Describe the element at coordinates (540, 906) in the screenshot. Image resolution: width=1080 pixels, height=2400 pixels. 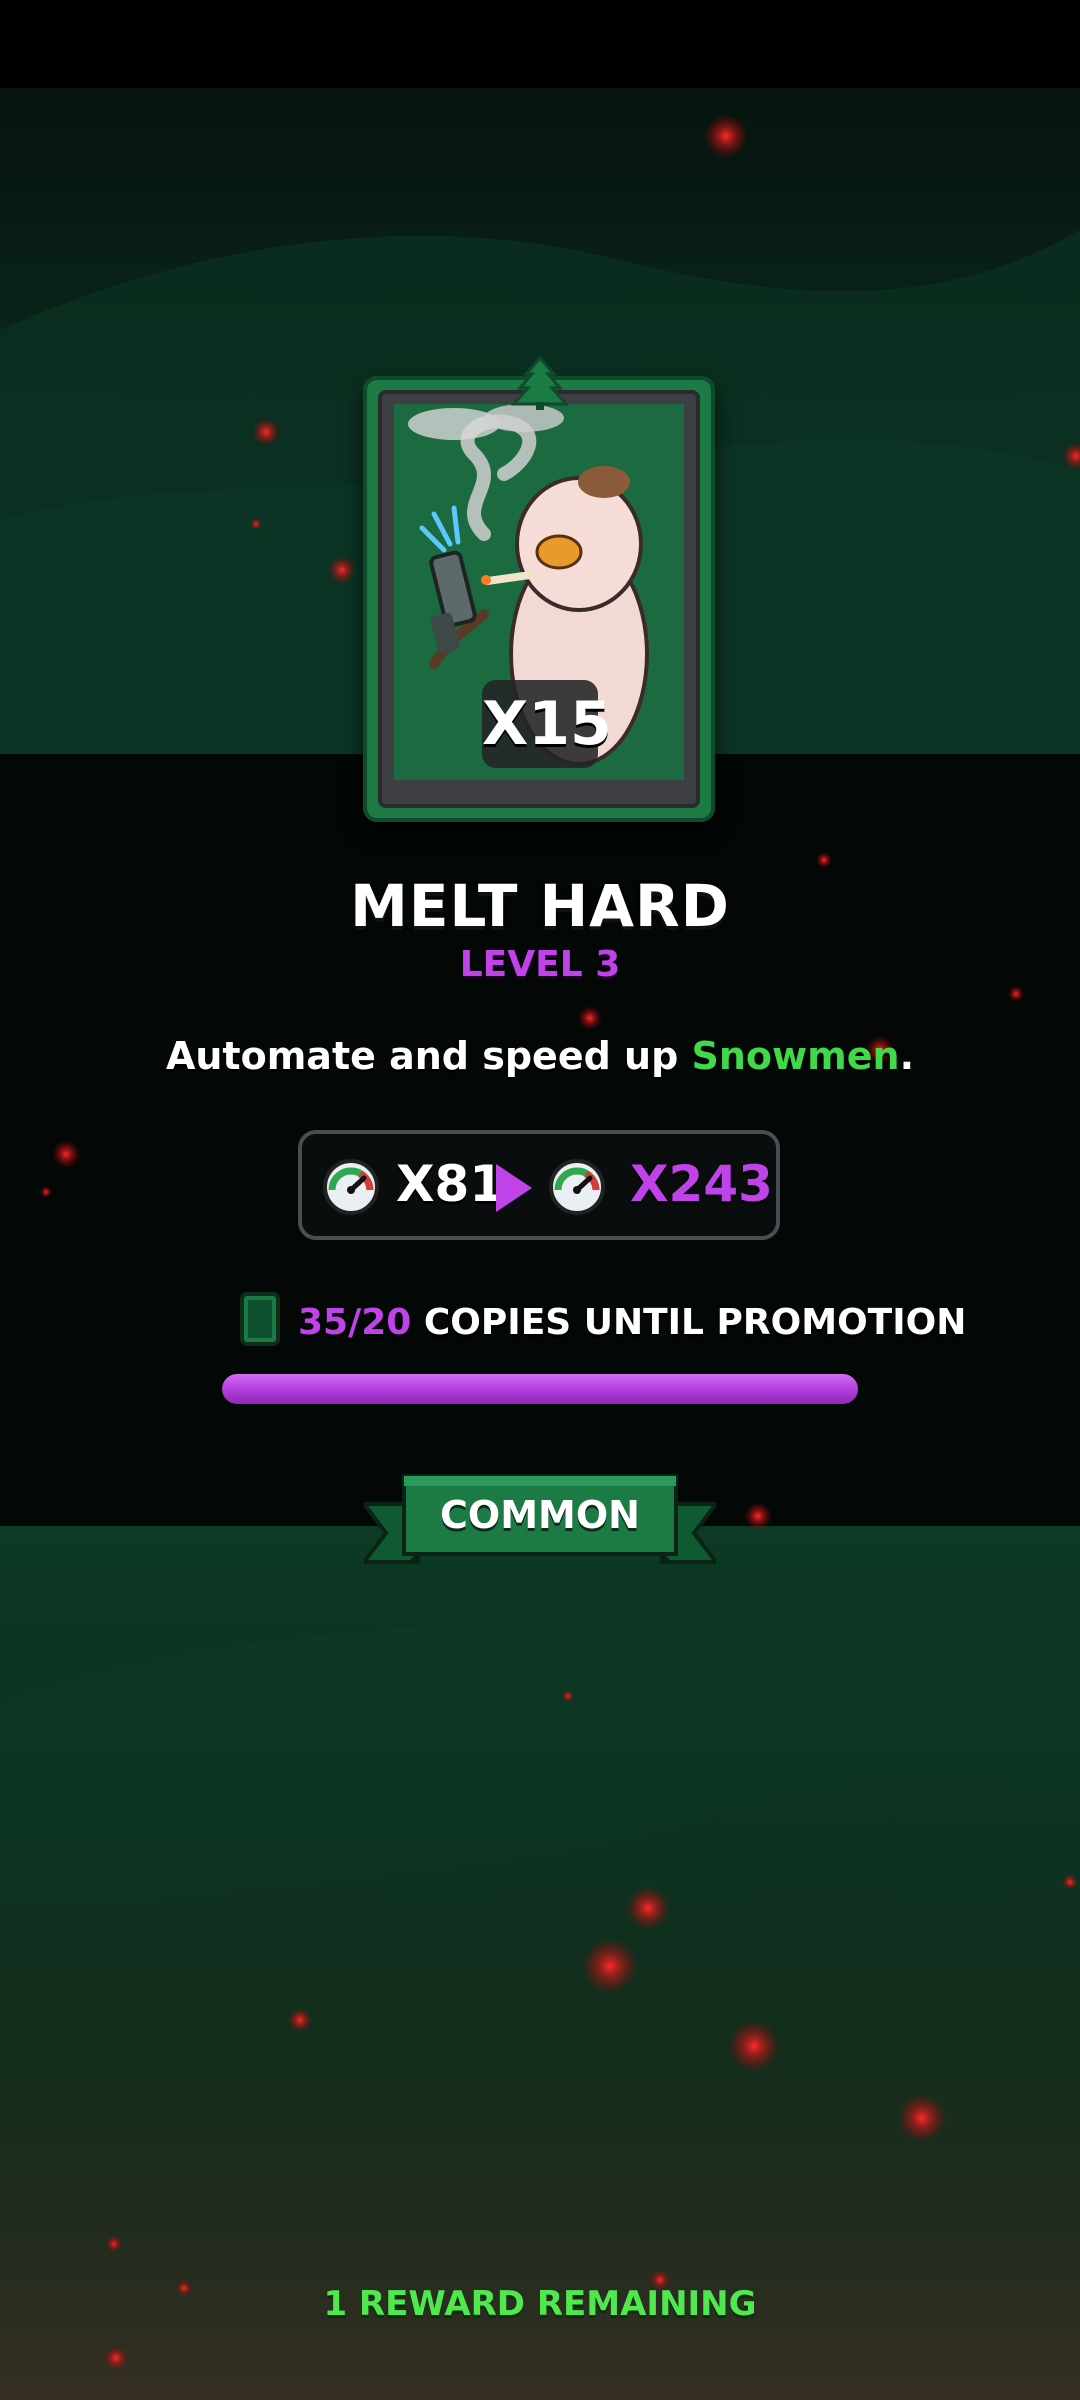
I see `card-name: MELT HARD` at that location.